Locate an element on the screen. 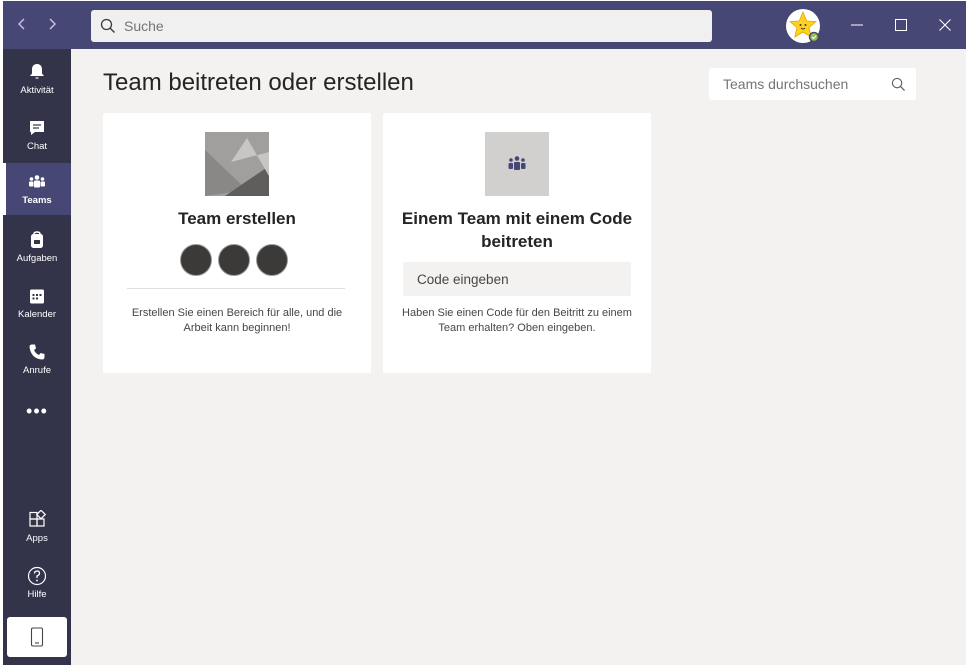  sidebar-item-calls: Anrufe is located at coordinates (37, 359).